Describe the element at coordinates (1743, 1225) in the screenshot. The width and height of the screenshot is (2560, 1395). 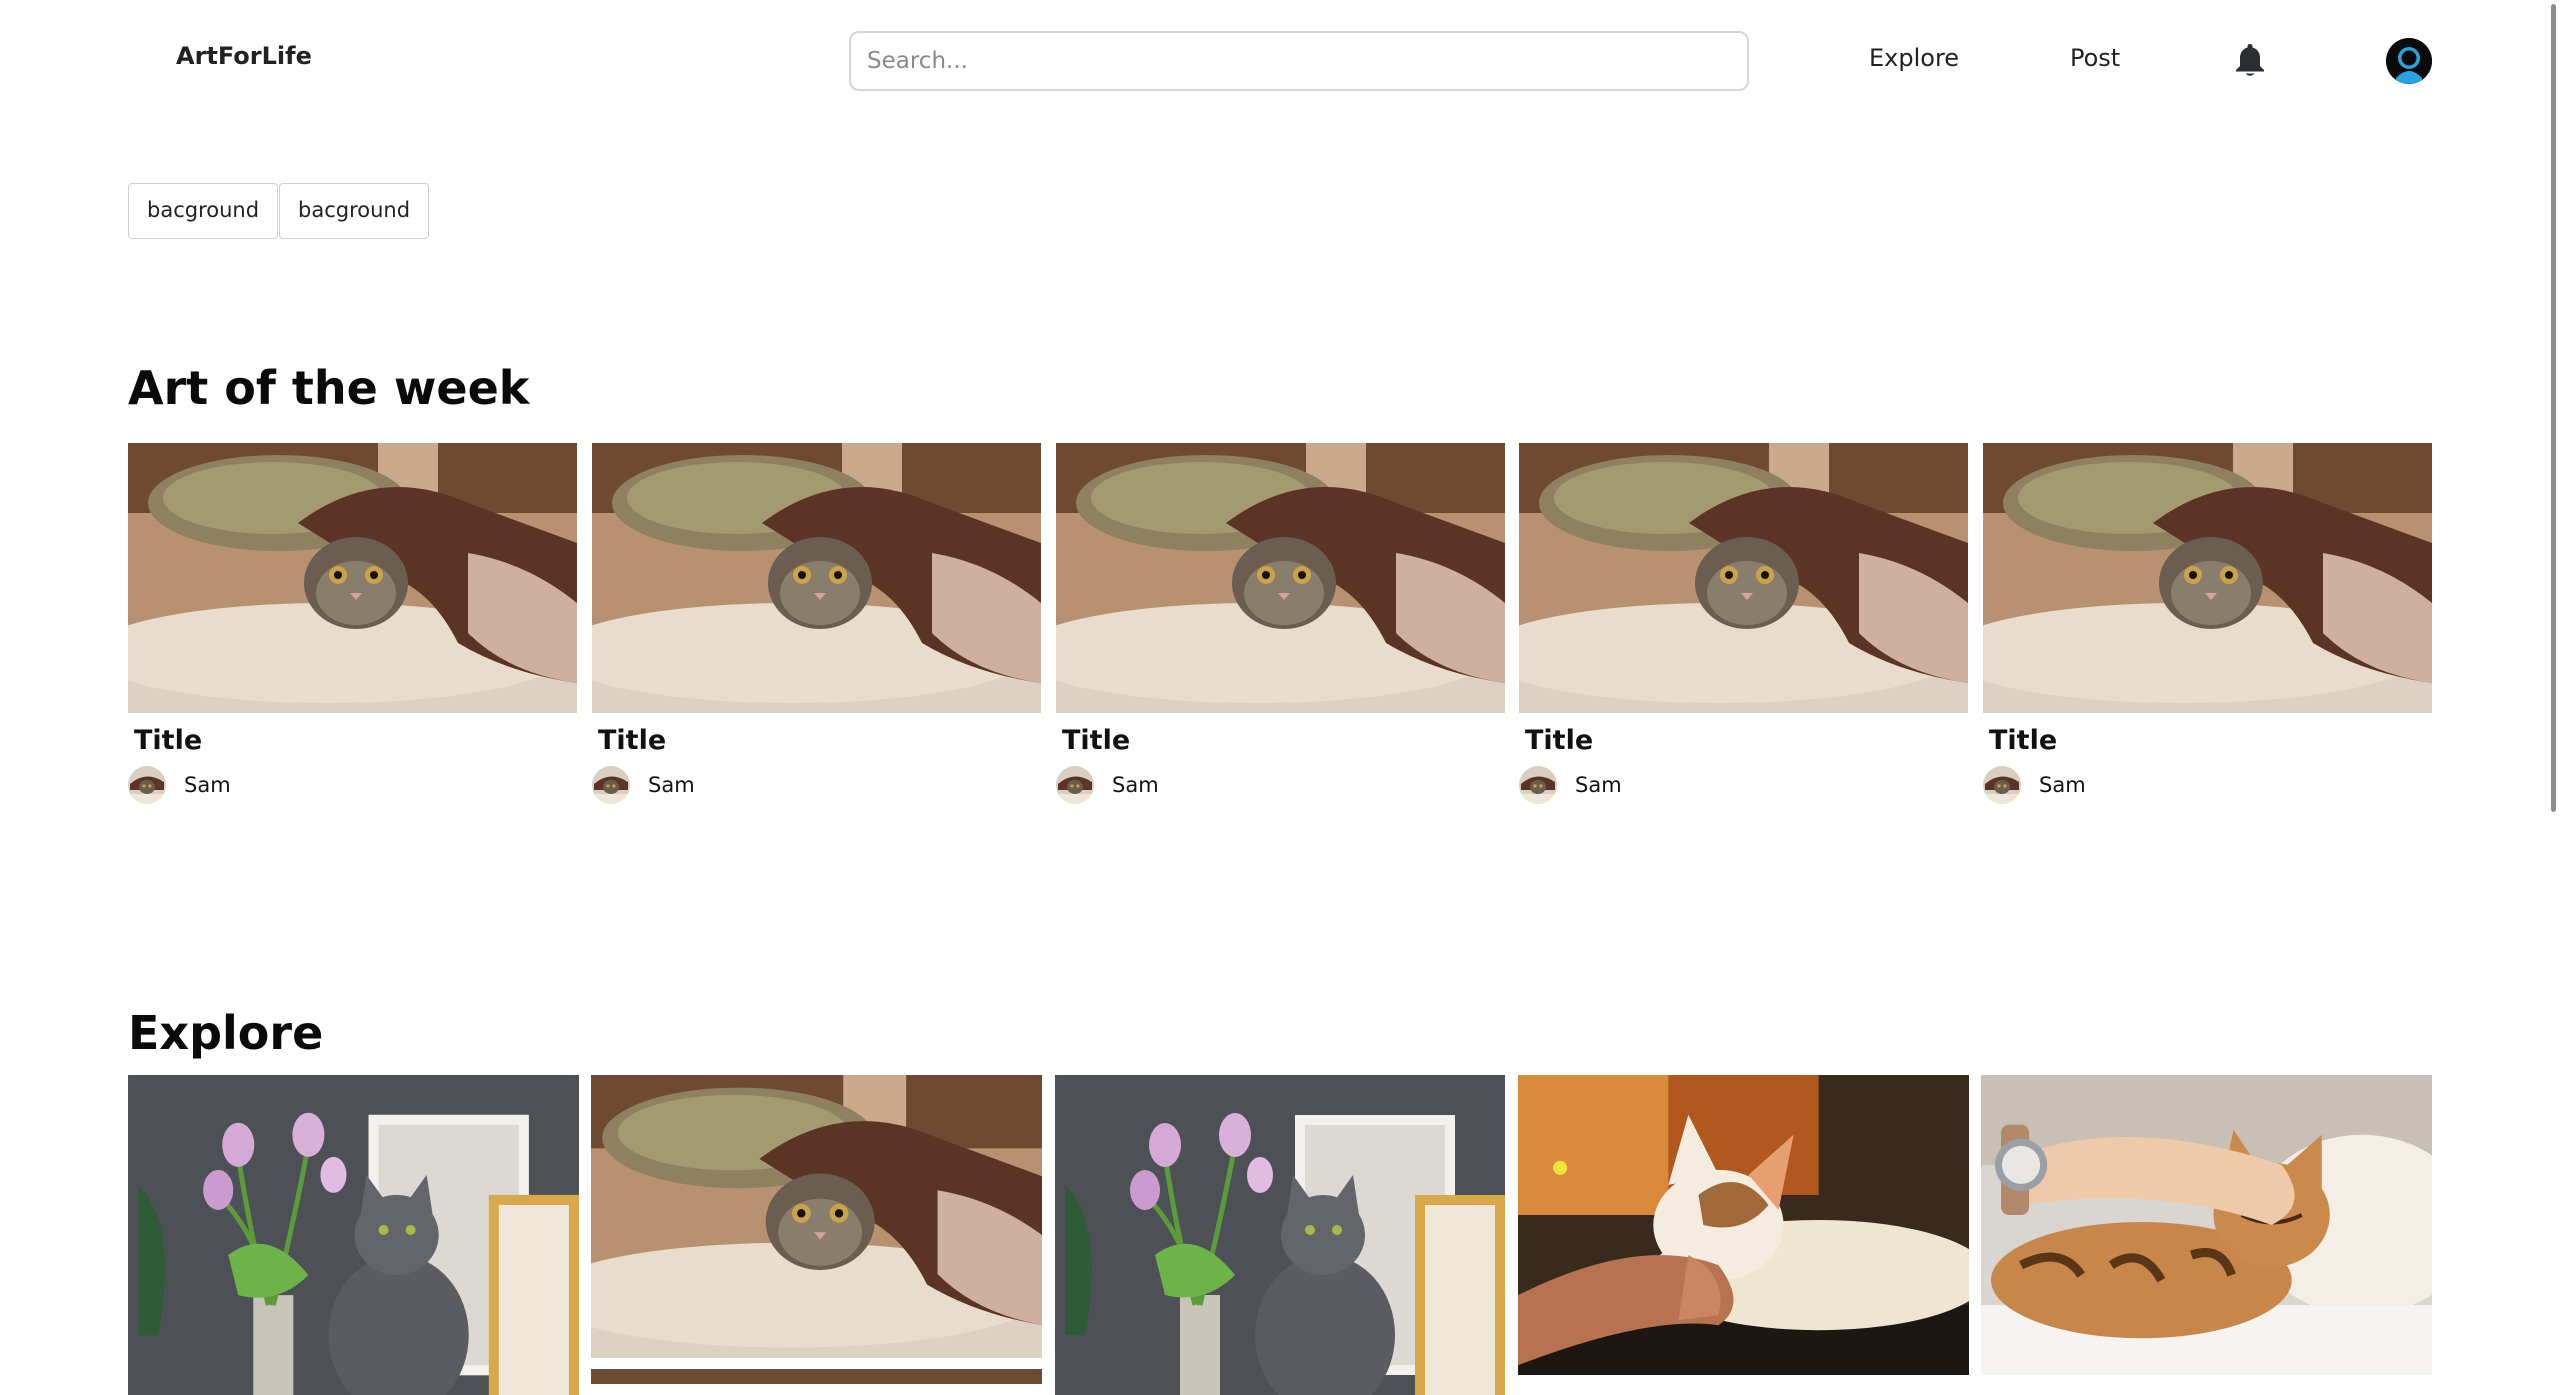
I see `explore-tile-hand-petting-cat` at that location.